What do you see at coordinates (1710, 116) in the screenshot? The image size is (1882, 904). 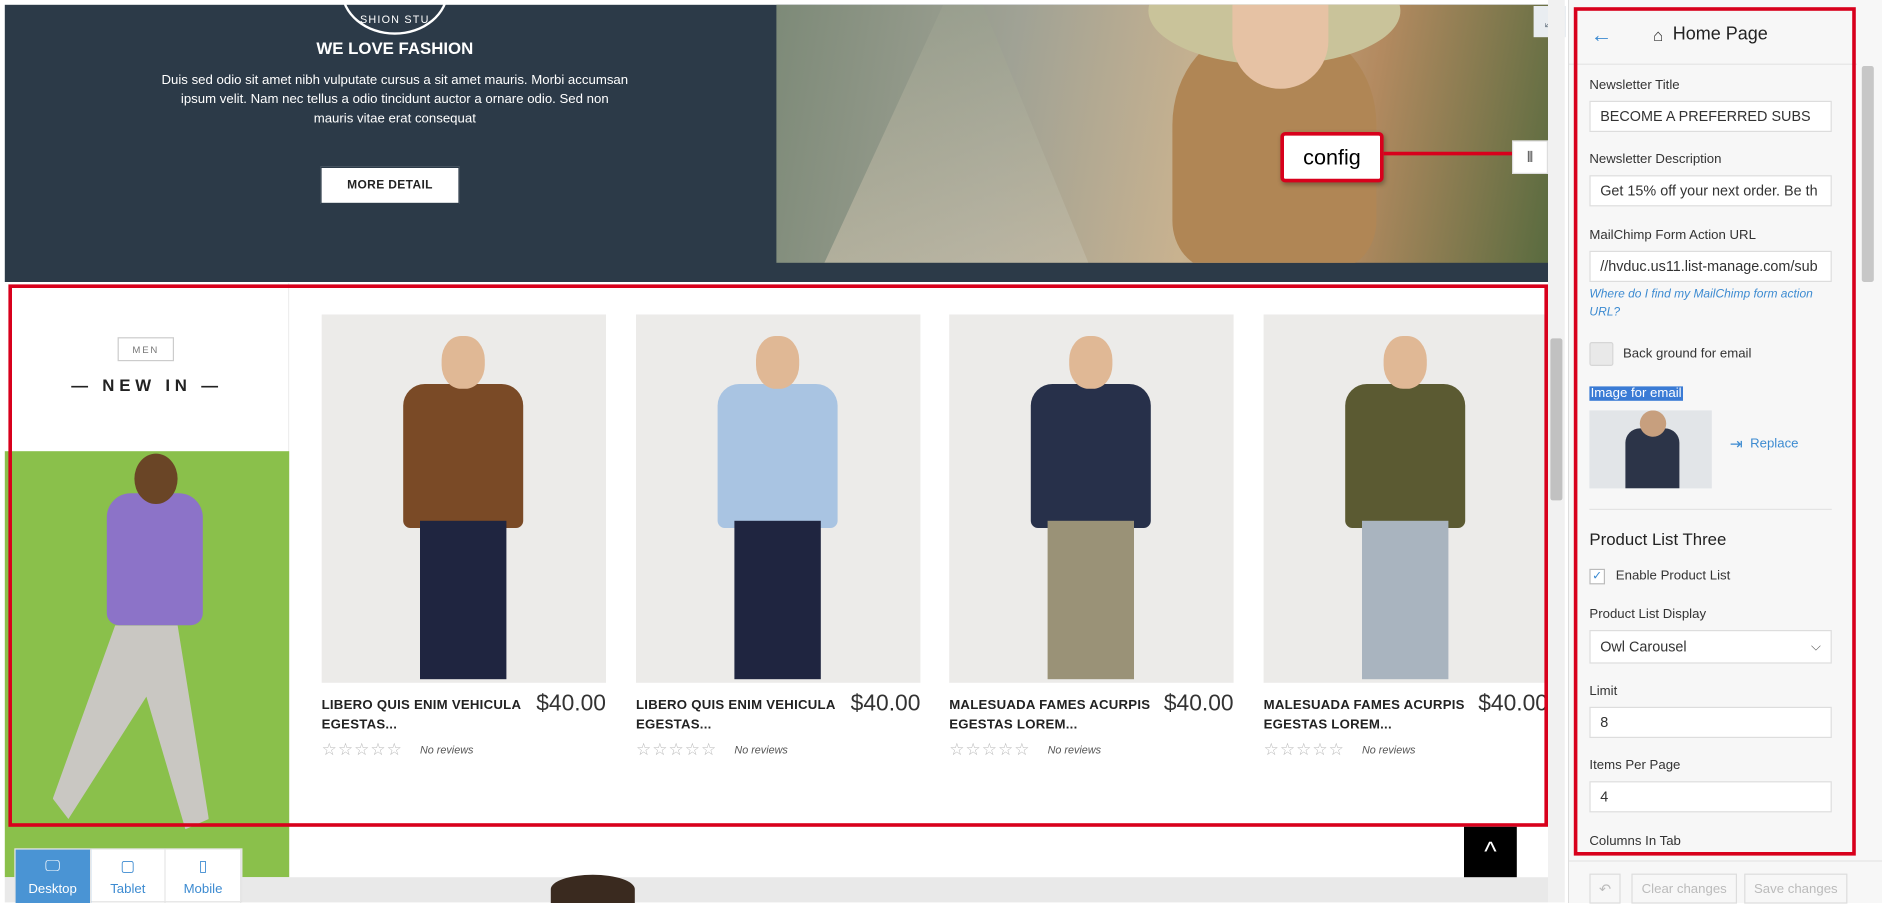 I see `newsletter-title-input: BECOME A PREFERRED SUBS` at bounding box center [1710, 116].